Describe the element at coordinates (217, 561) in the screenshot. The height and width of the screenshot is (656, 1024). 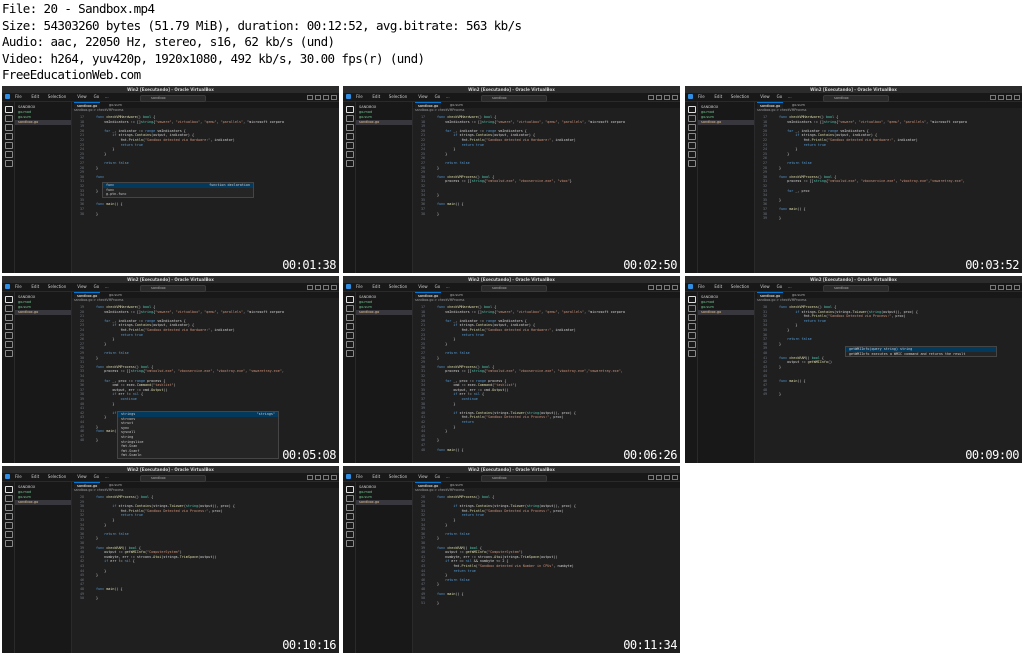
I see `code-line: if err != nil {` at that location.